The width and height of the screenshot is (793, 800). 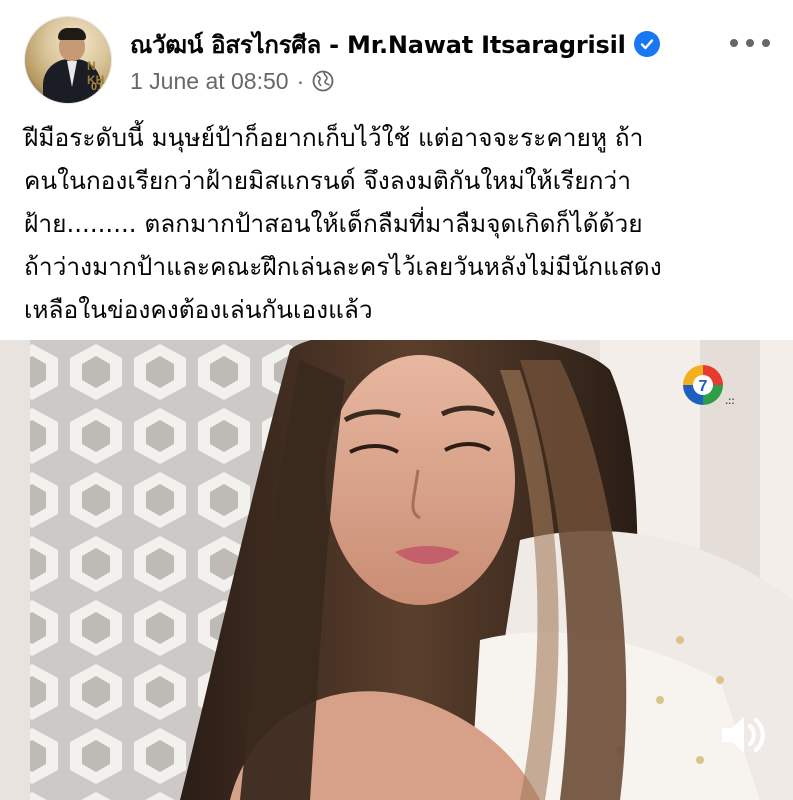 What do you see at coordinates (68, 60) in the screenshot?
I see `author-avatar: N KH 017` at bounding box center [68, 60].